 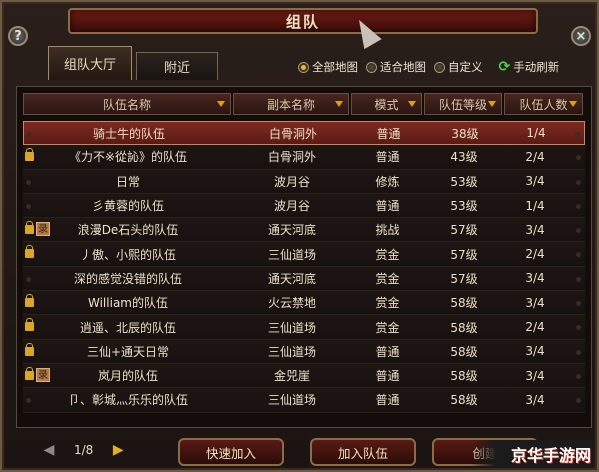 What do you see at coordinates (127, 104) in the screenshot?
I see `column-team-name: 队伍名称` at bounding box center [127, 104].